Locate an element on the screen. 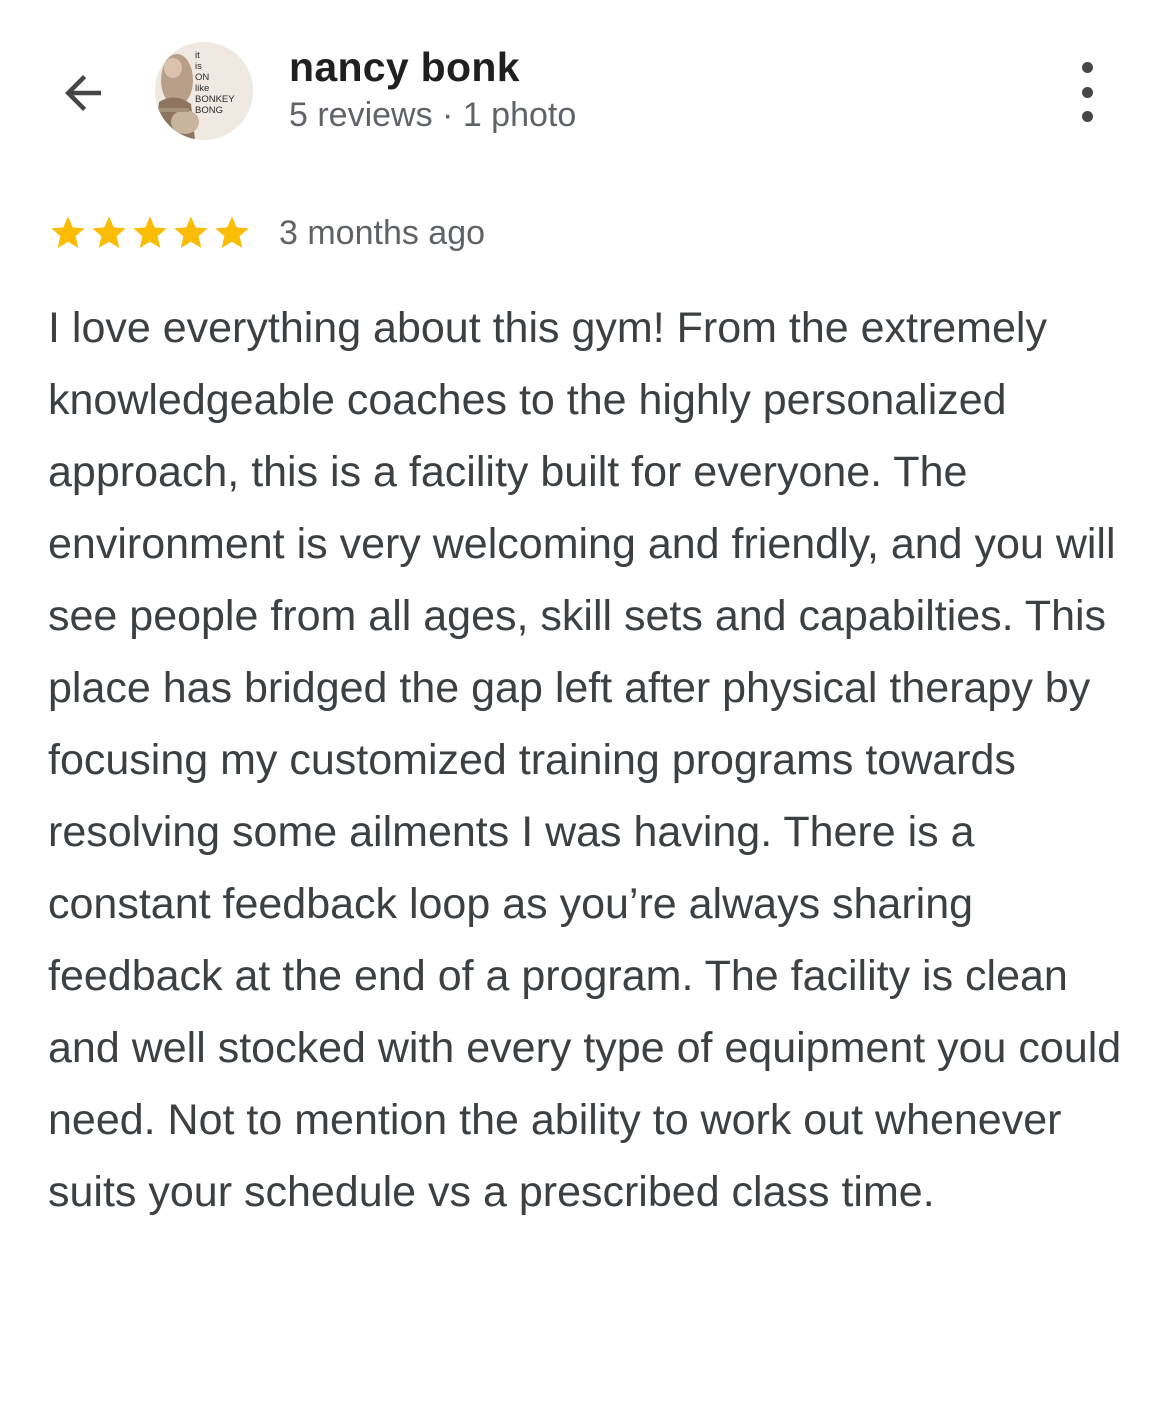  arrow-left-icon is located at coordinates (83, 93).